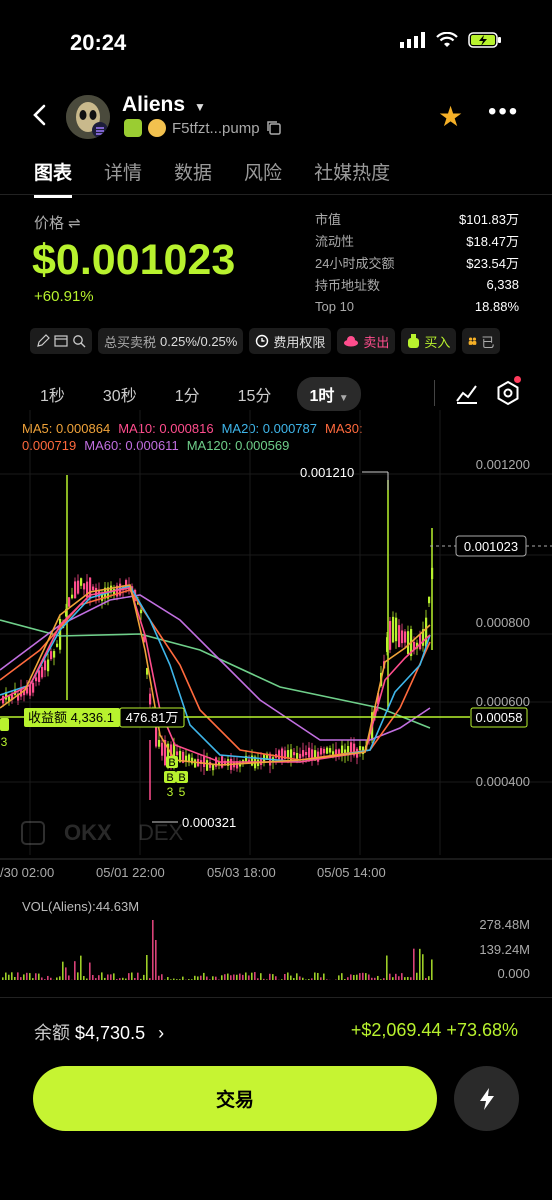  I want to click on volume-chart: 278.48M 139.24M 0.000, so click(276, 947).